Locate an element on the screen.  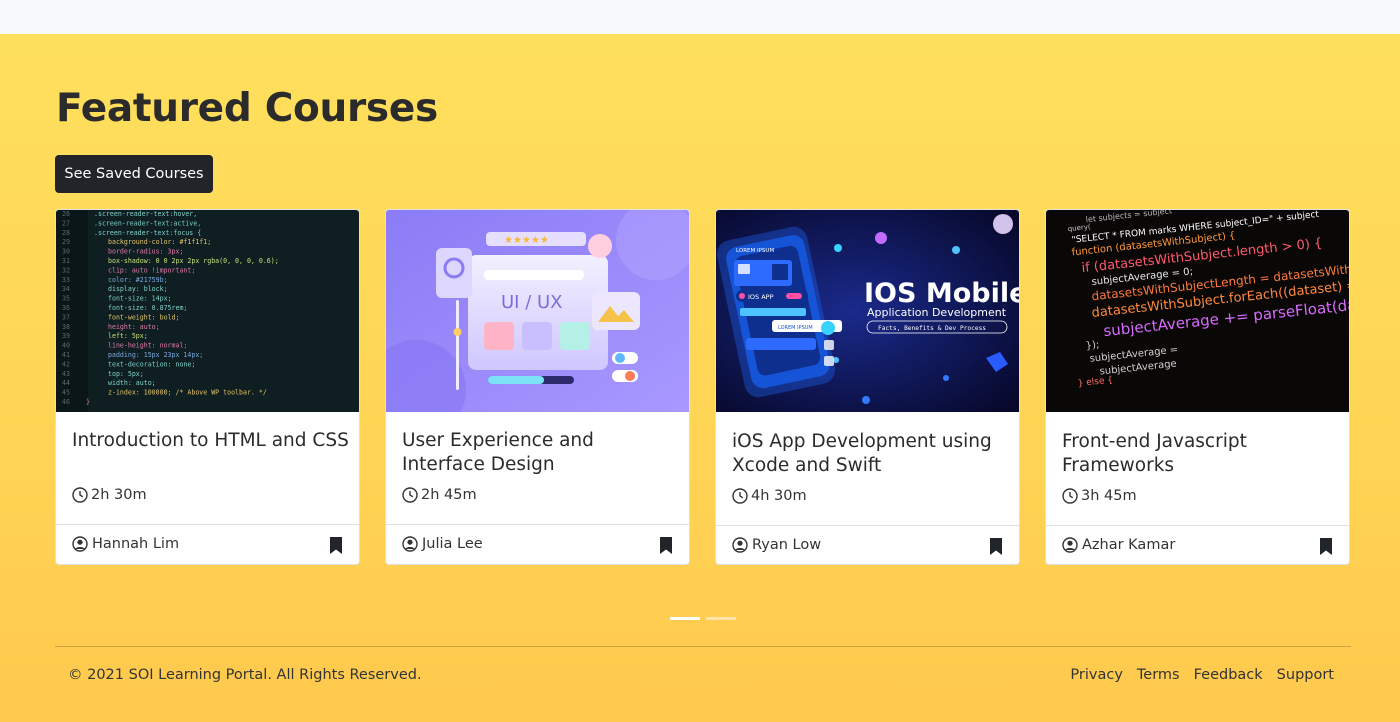
footer-link-terms: Terms is located at coordinates (1158, 675).